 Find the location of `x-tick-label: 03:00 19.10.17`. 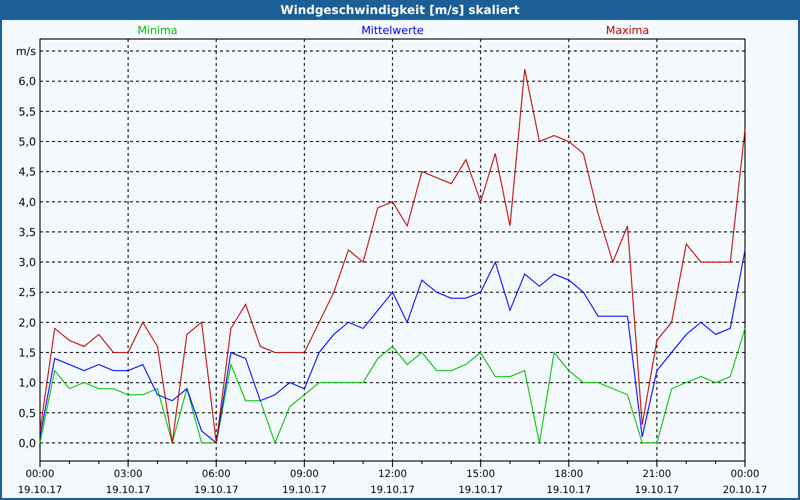

x-tick-label: 03:00 19.10.17 is located at coordinates (128, 482).